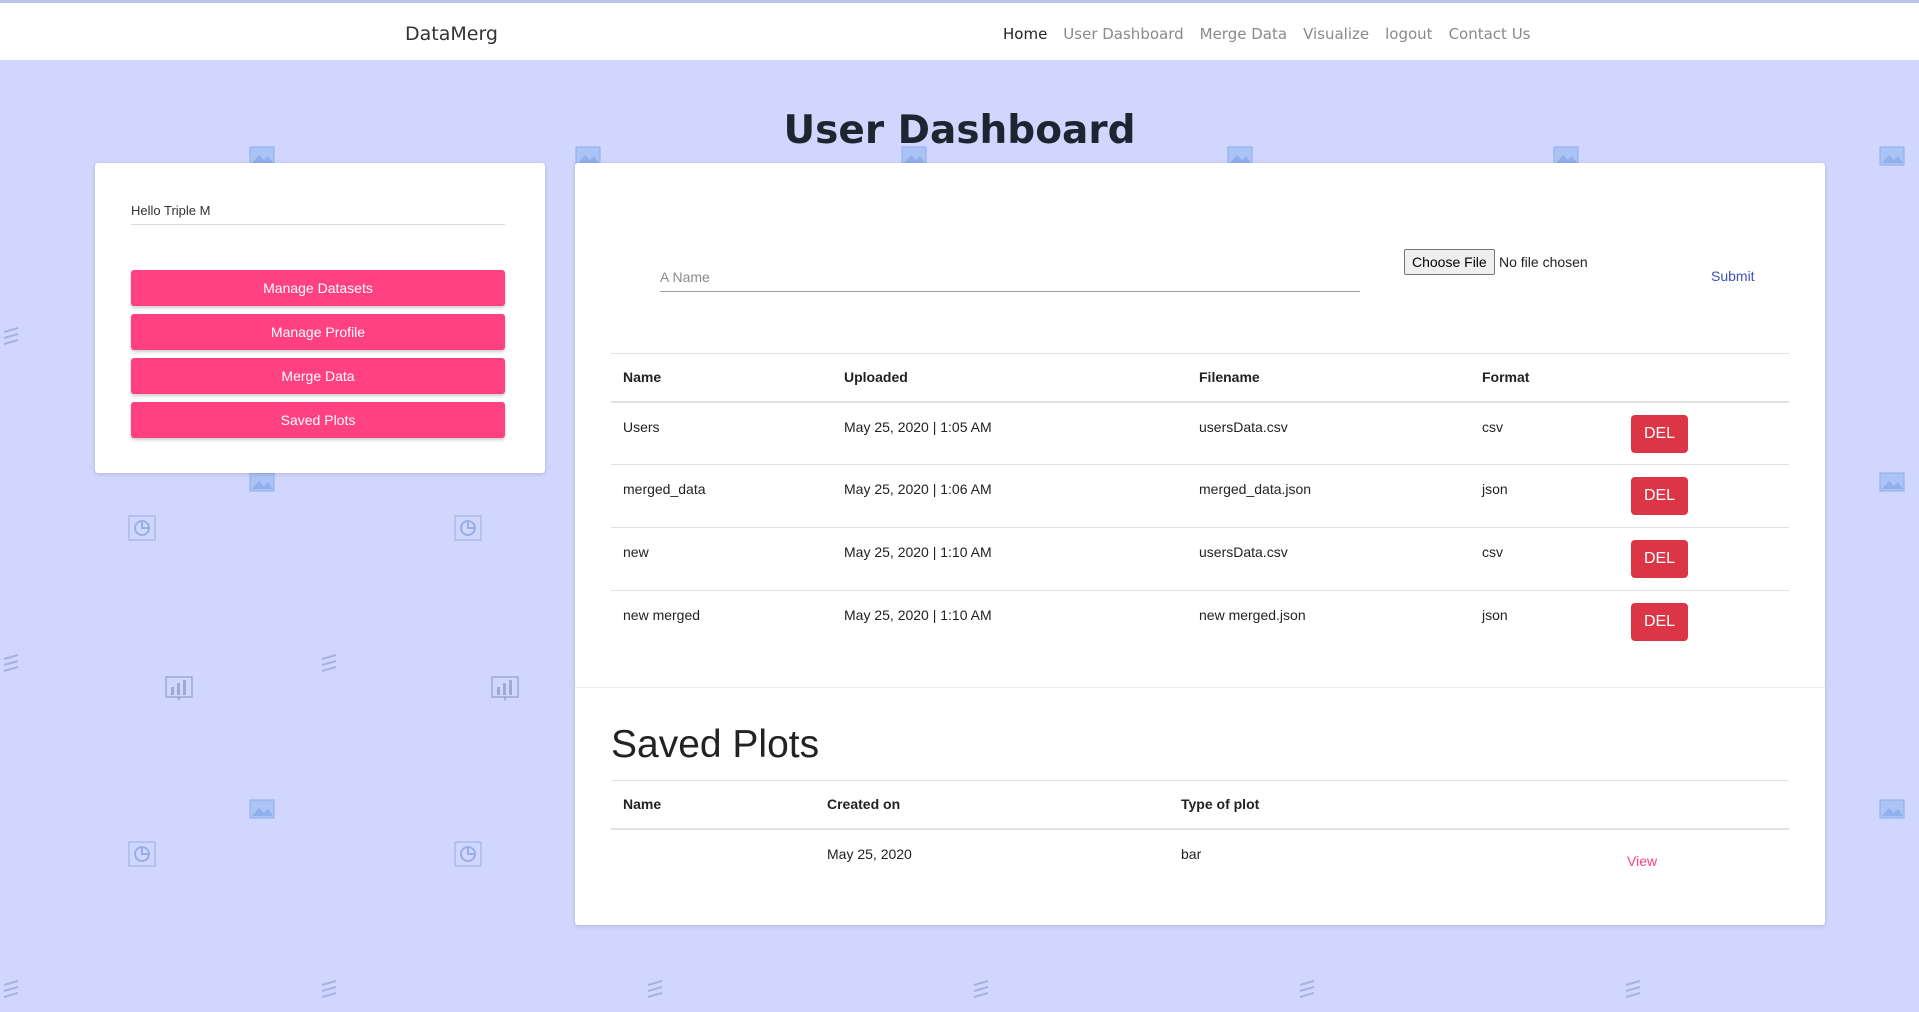 This screenshot has height=1012, width=1919. Describe the element at coordinates (1490, 34) in the screenshot. I see `nav-link-contact-us: Contact Us` at that location.